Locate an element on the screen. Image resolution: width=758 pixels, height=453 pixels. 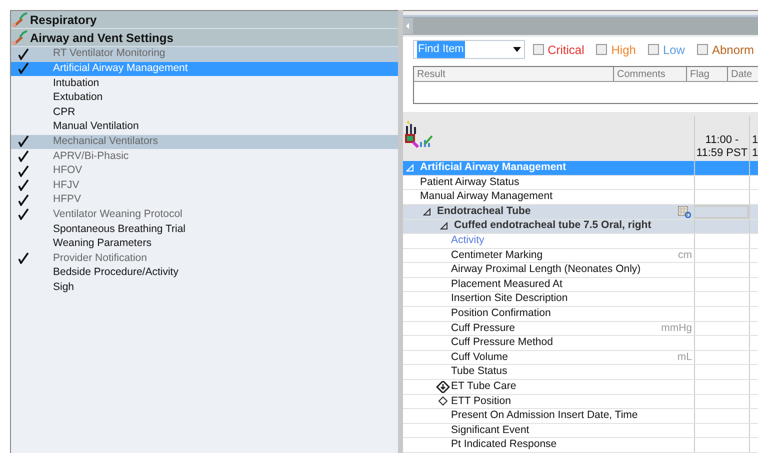
focused-cell is located at coordinates (721, 211).